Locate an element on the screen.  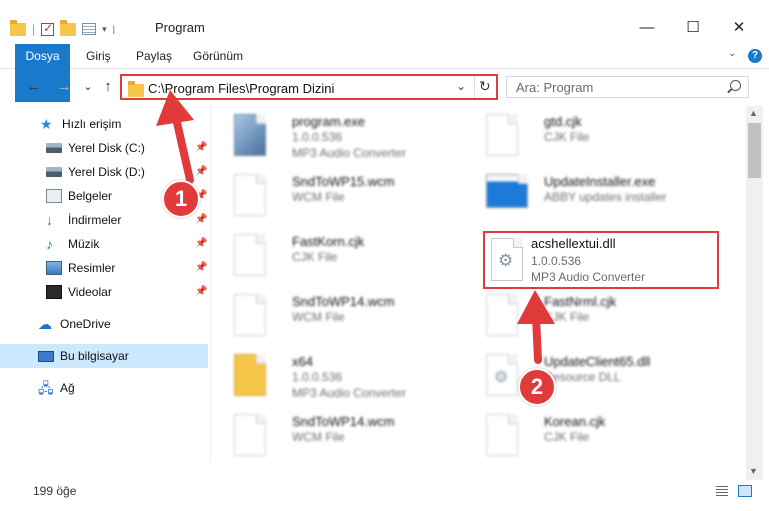
back-button: ← is located at coordinates (34, 87).